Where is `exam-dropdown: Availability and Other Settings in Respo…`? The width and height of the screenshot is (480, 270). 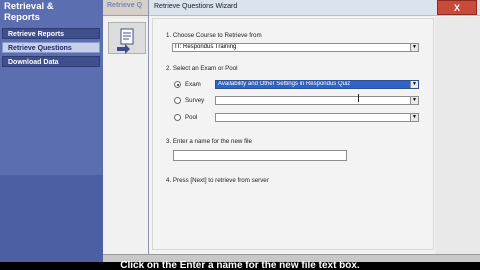
exam-dropdown: Availability and Other Settings in Respo… is located at coordinates (317, 84).